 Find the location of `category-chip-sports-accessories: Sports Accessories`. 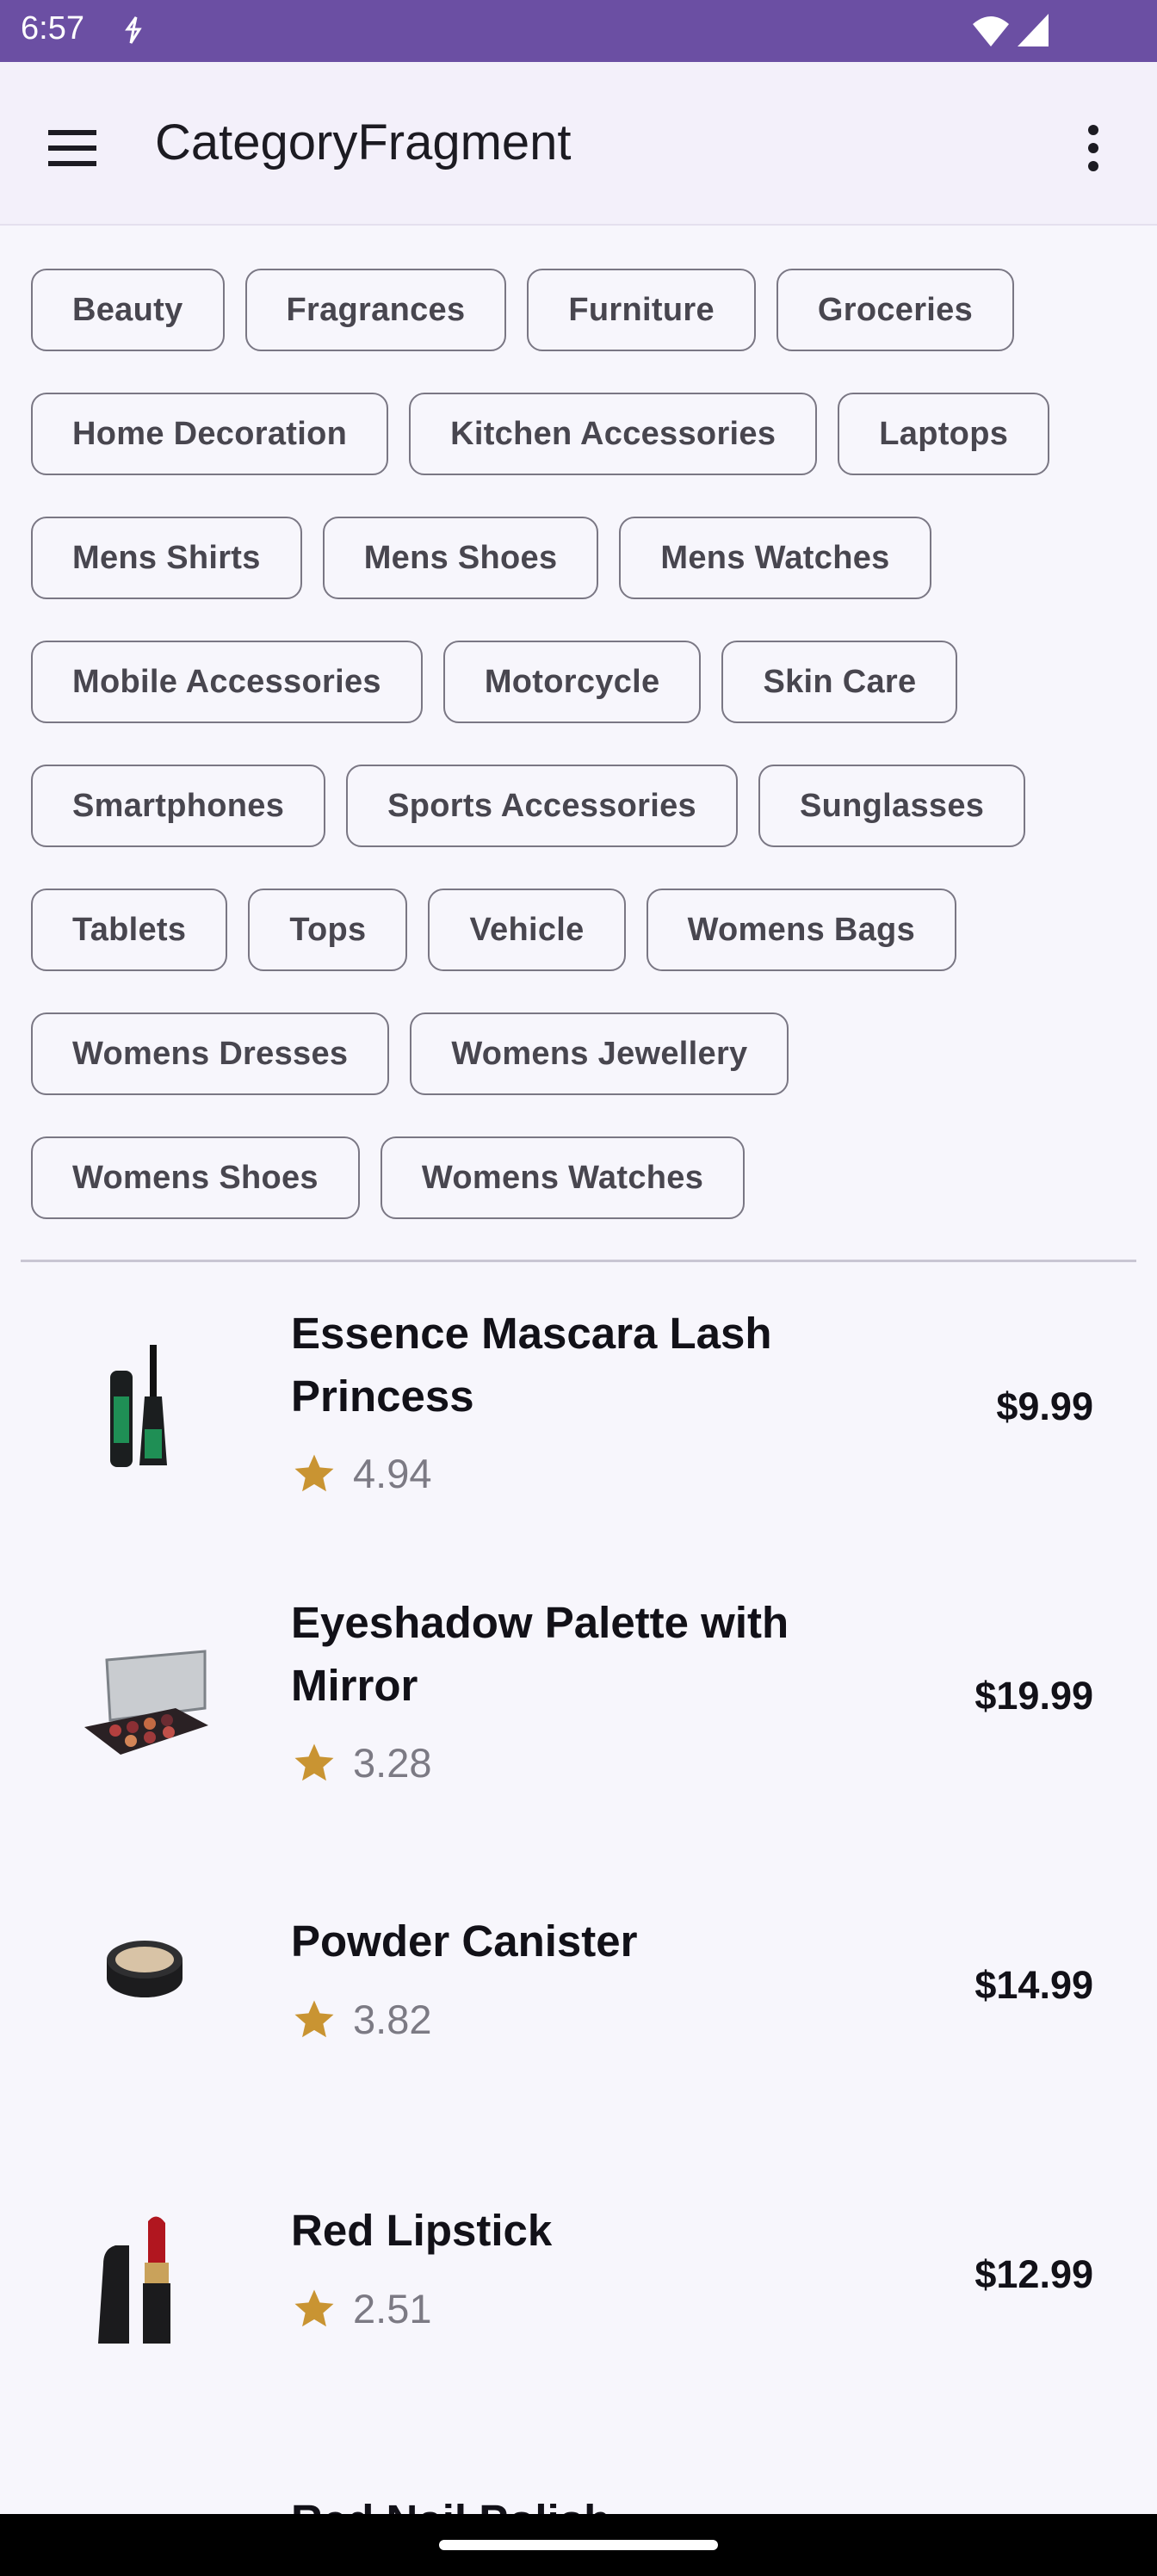

category-chip-sports-accessories: Sports Accessories is located at coordinates (542, 806).